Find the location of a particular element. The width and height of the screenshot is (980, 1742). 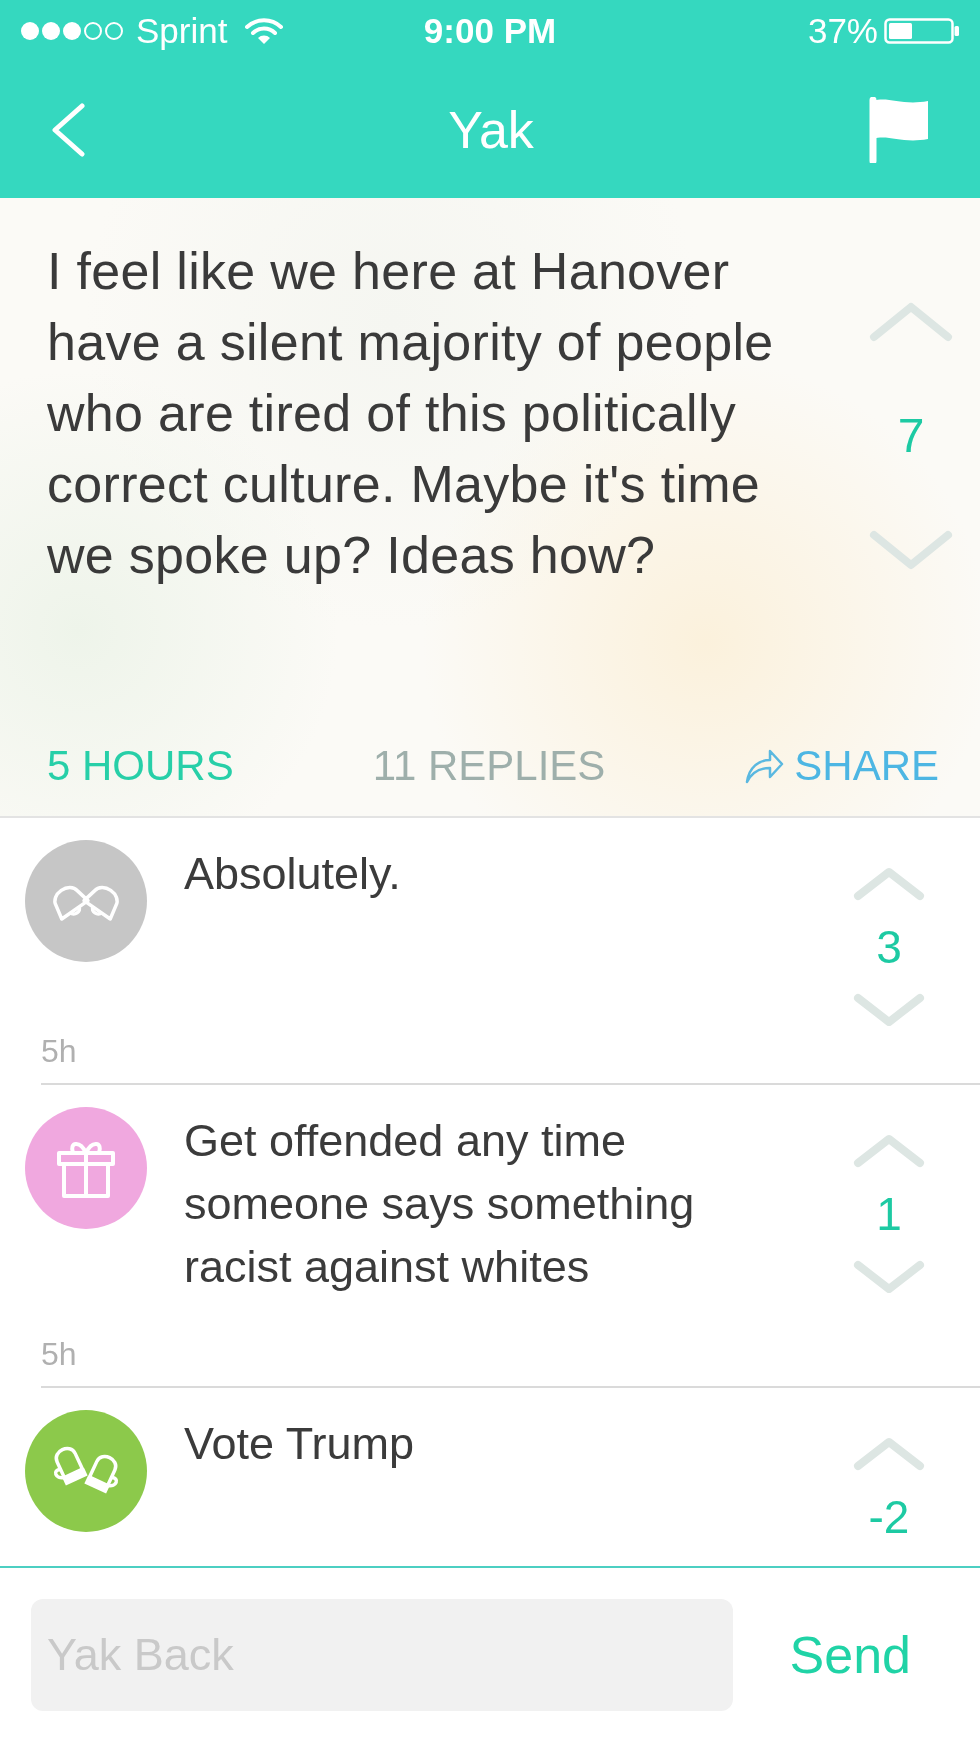

chevron-left-icon is located at coordinates (68, 130).